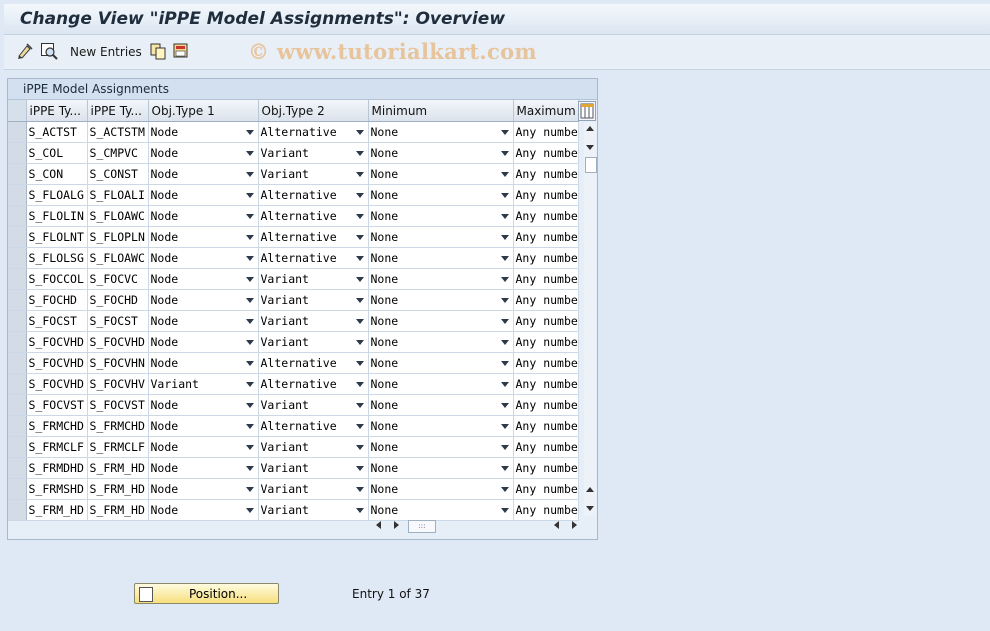 This screenshot has width=990, height=631. I want to click on save-delimit-icon, so click(181, 51).